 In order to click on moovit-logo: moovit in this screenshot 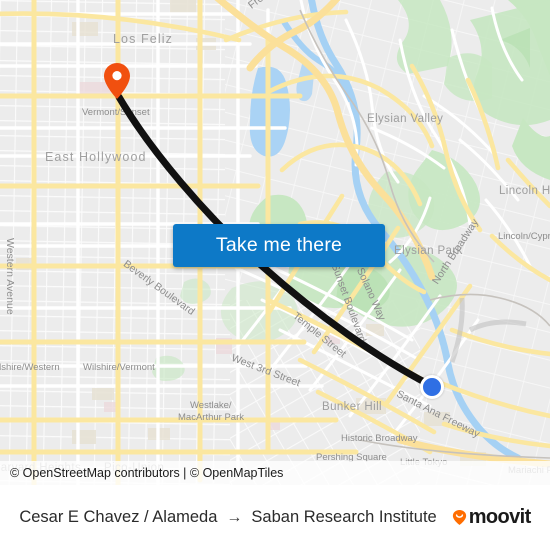, I will do `click(491, 517)`.